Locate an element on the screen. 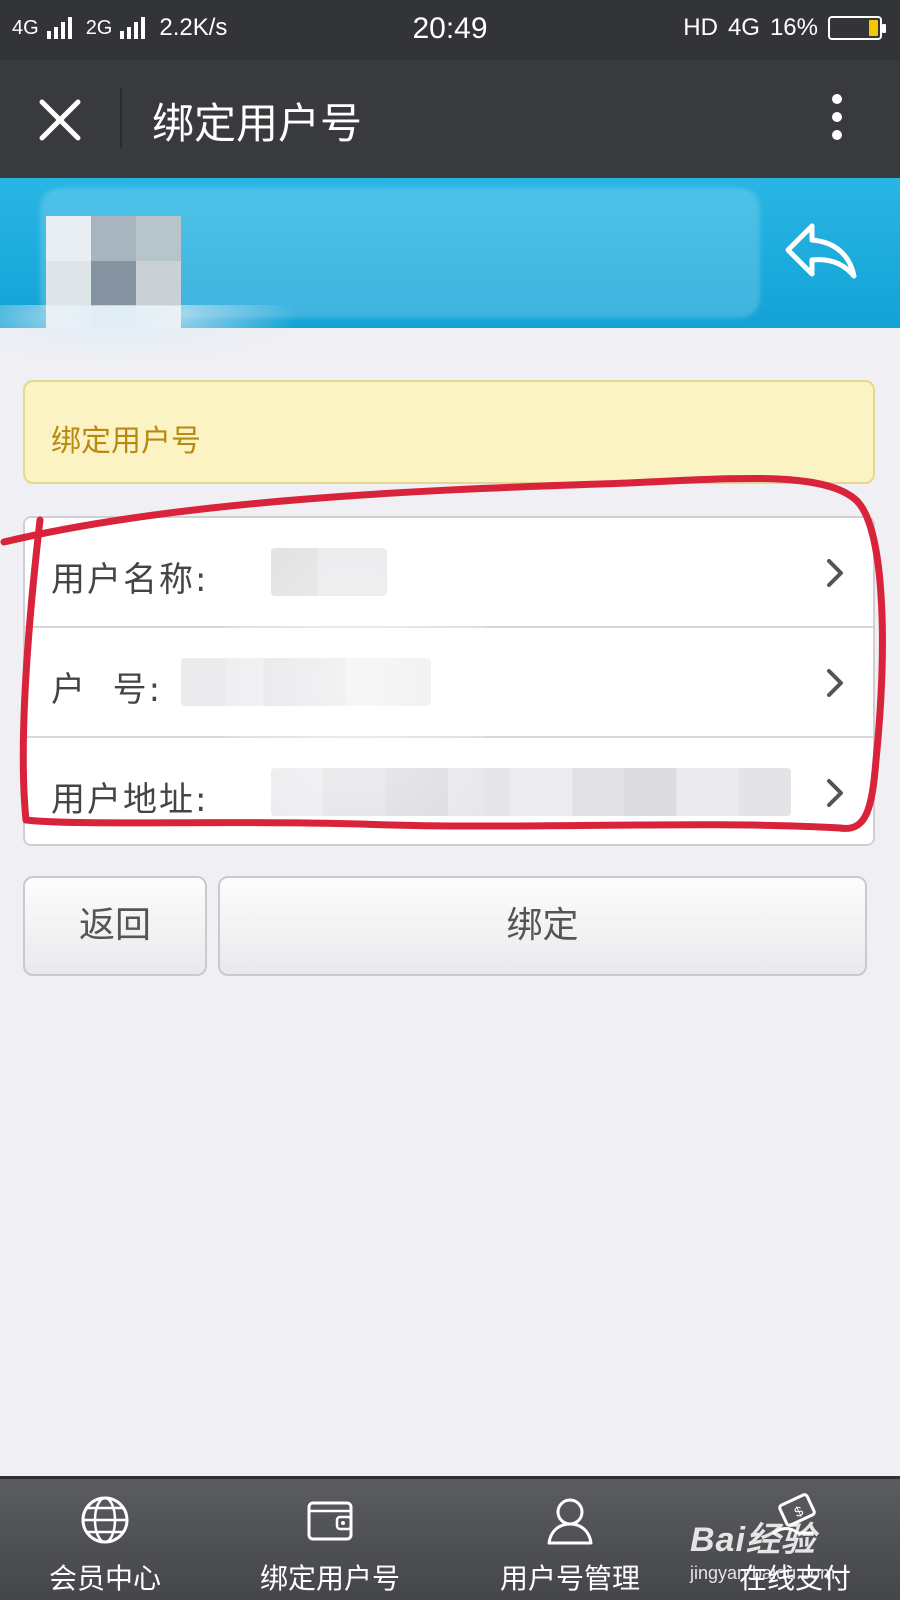 This screenshot has height=1600, width=900. form-label-user-address: 用户地址: is located at coordinates (130, 800).